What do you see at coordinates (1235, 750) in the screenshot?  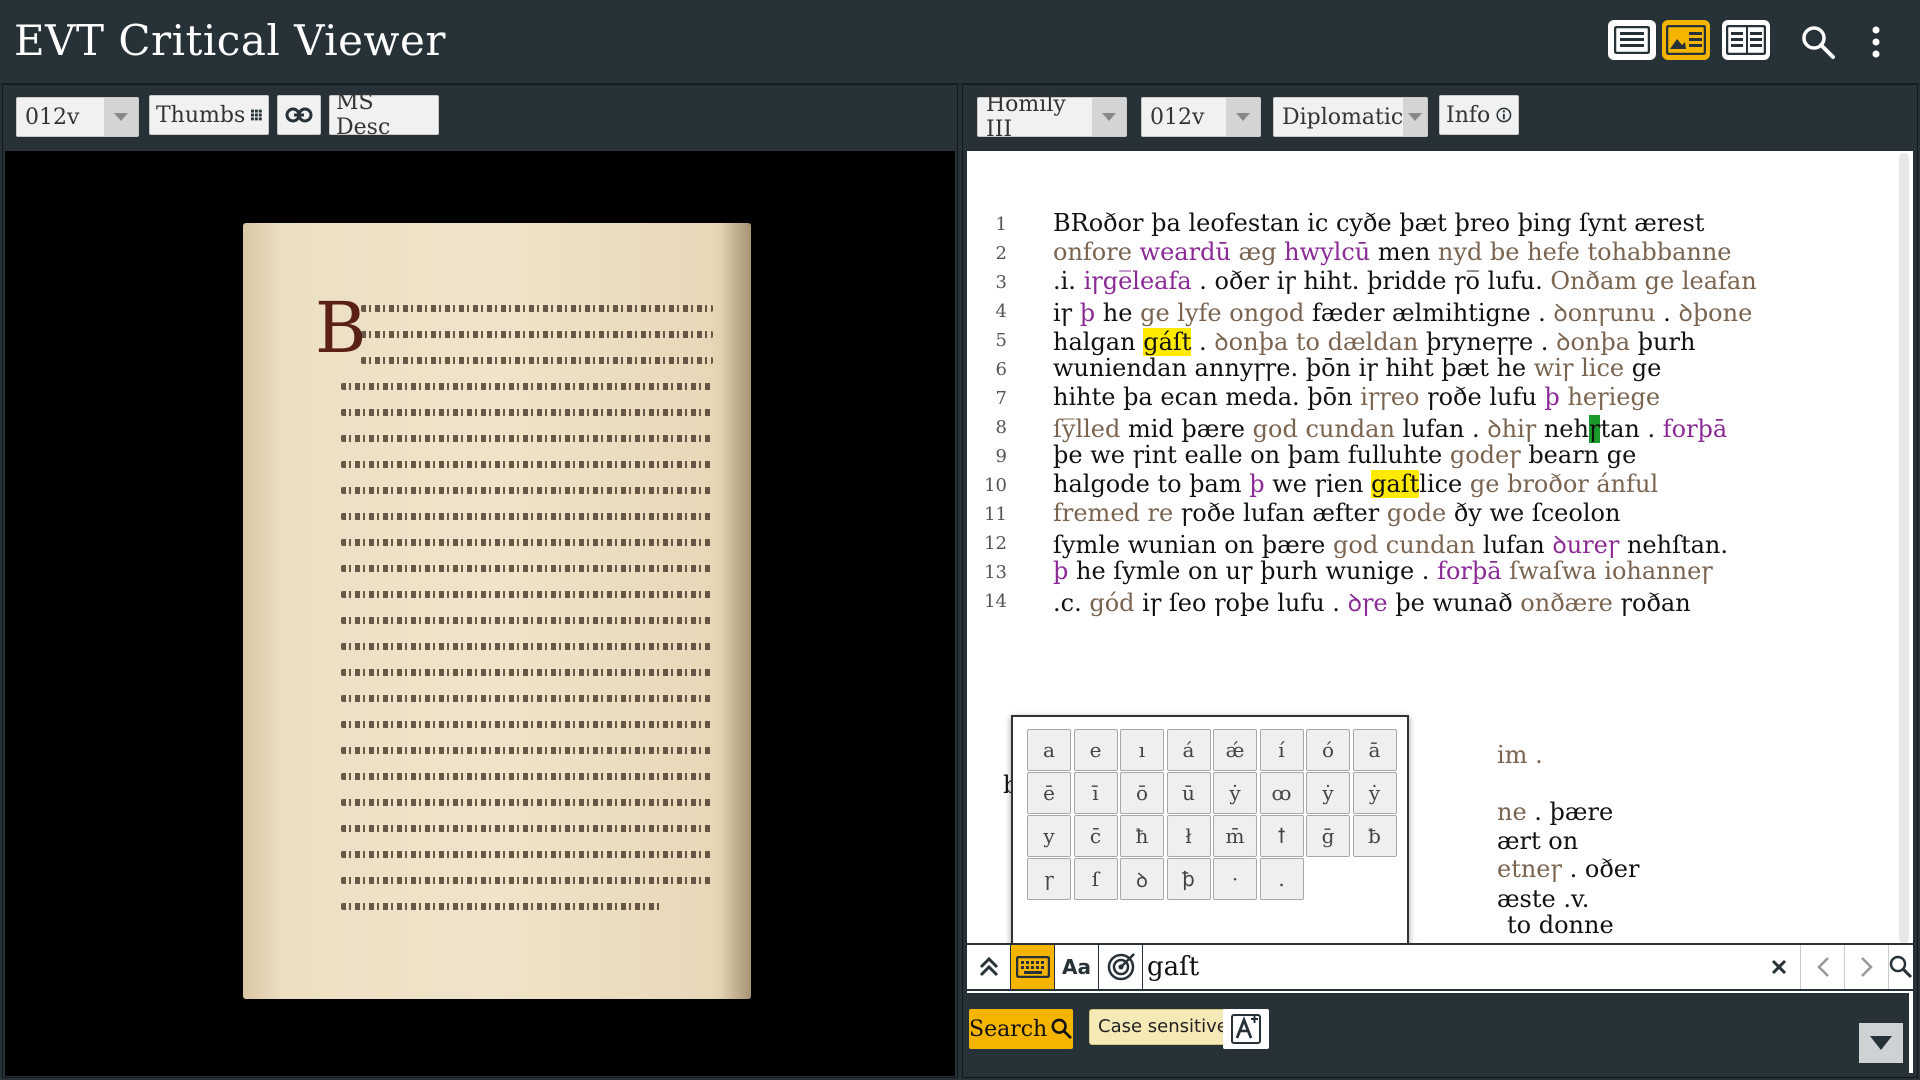 I see `keyboard-key: ǽ` at bounding box center [1235, 750].